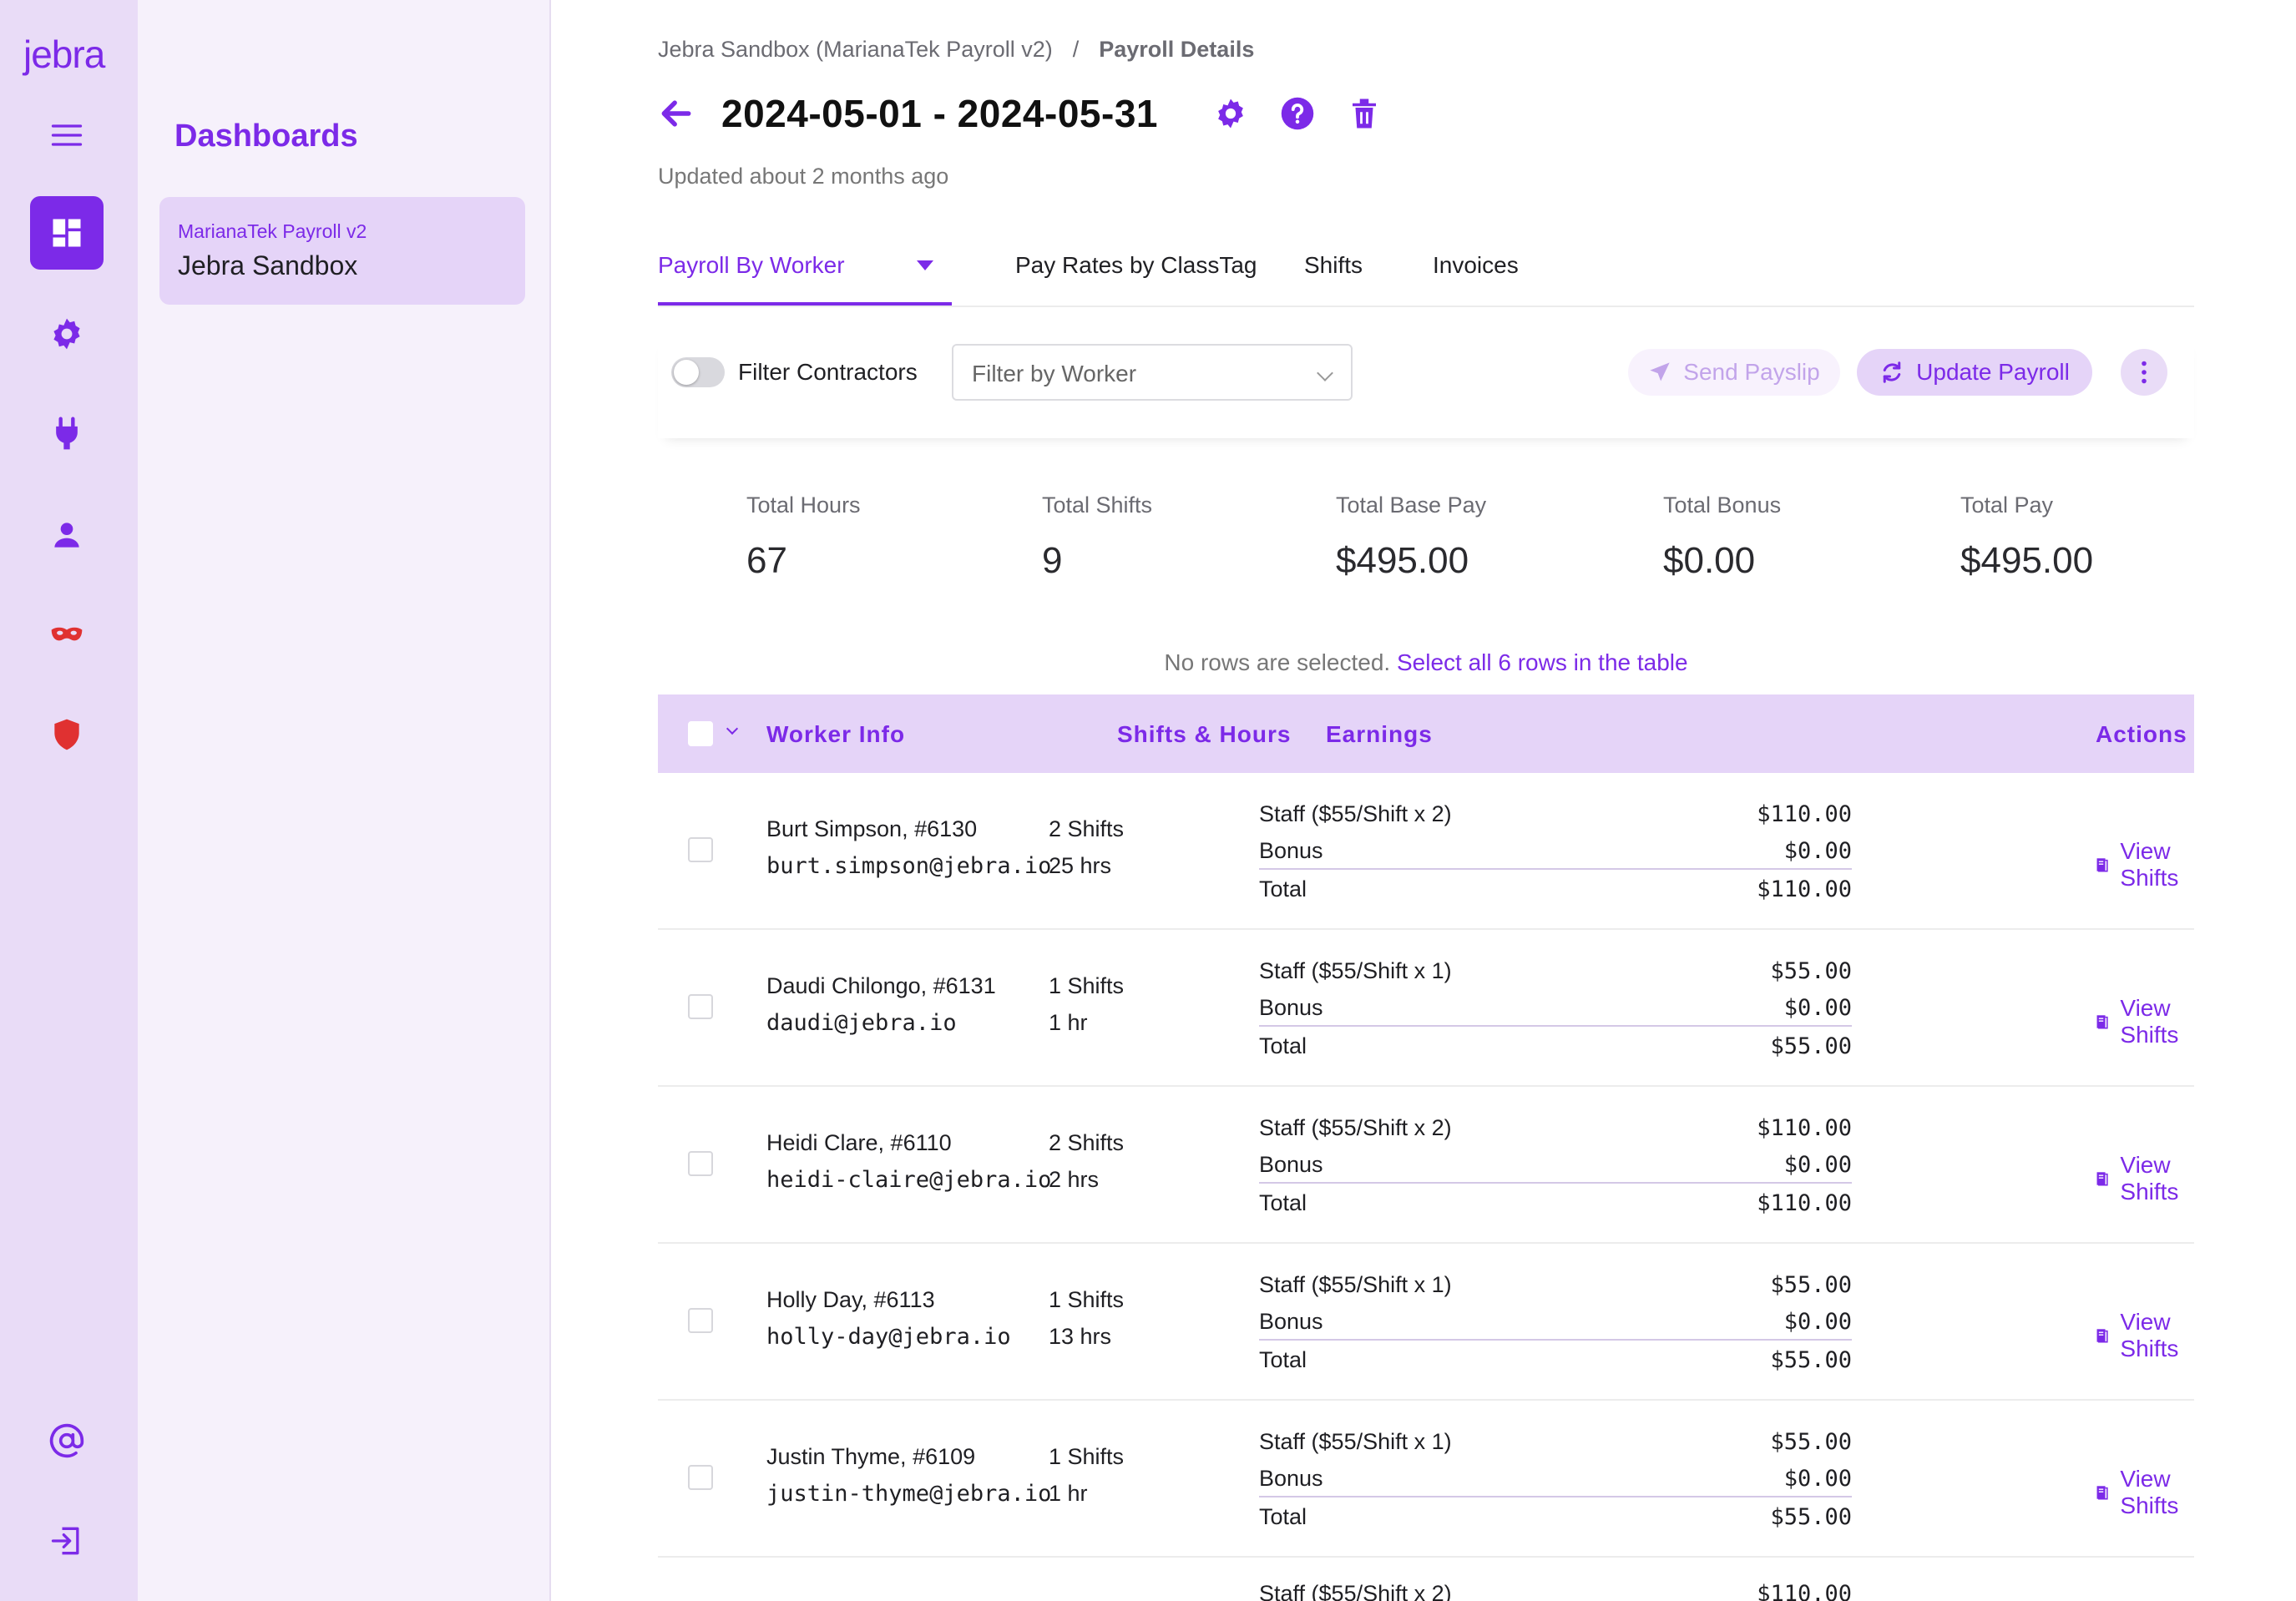  Describe the element at coordinates (1052, 561) in the screenshot. I see `stat-value: 9` at that location.